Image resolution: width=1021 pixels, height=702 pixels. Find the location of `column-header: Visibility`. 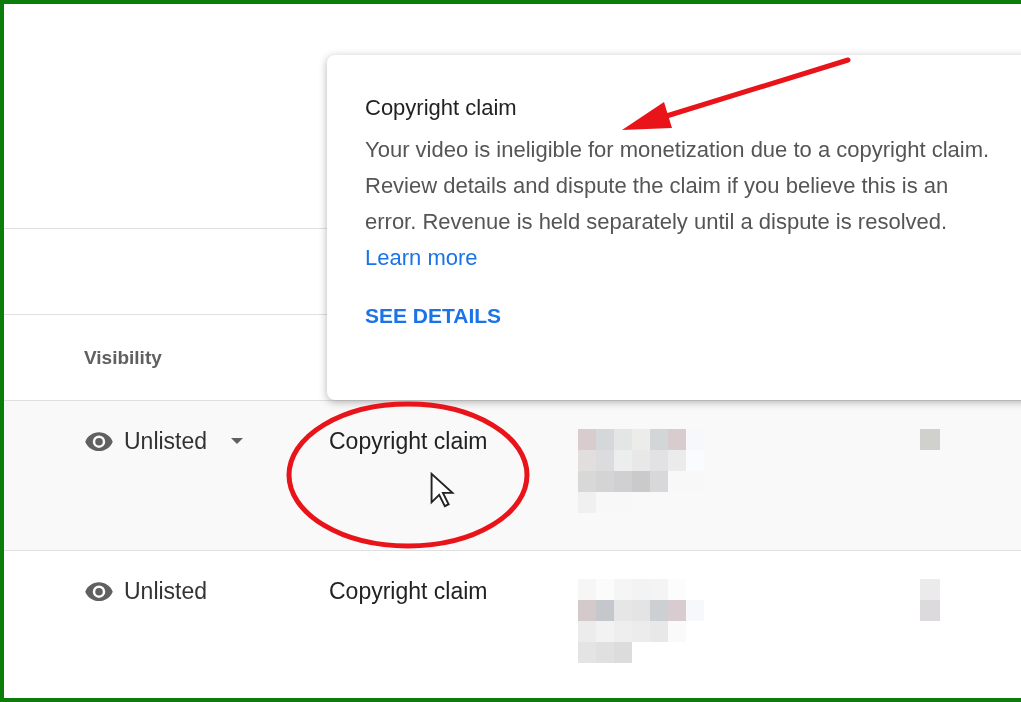

column-header: Visibility is located at coordinates (123, 357).